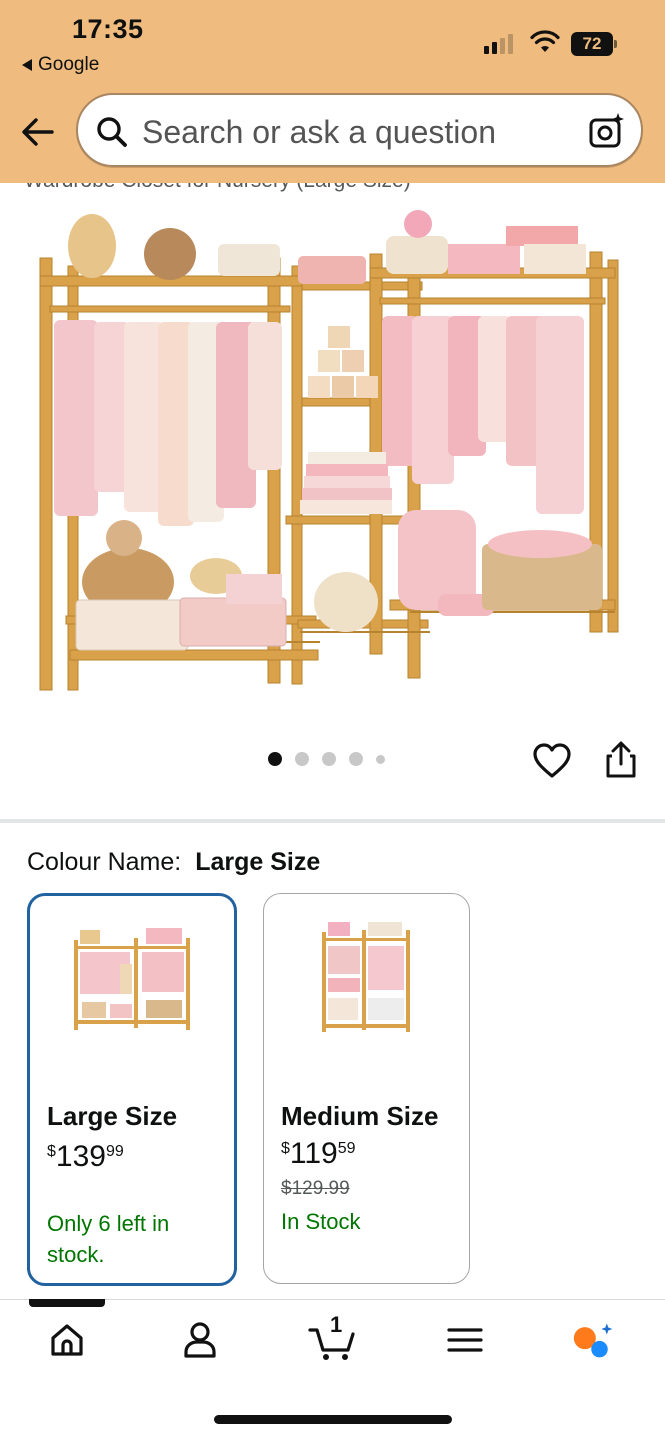 Image resolution: width=665 pixels, height=1440 pixels. Describe the element at coordinates (38, 132) in the screenshot. I see `arrow-left-icon` at that location.